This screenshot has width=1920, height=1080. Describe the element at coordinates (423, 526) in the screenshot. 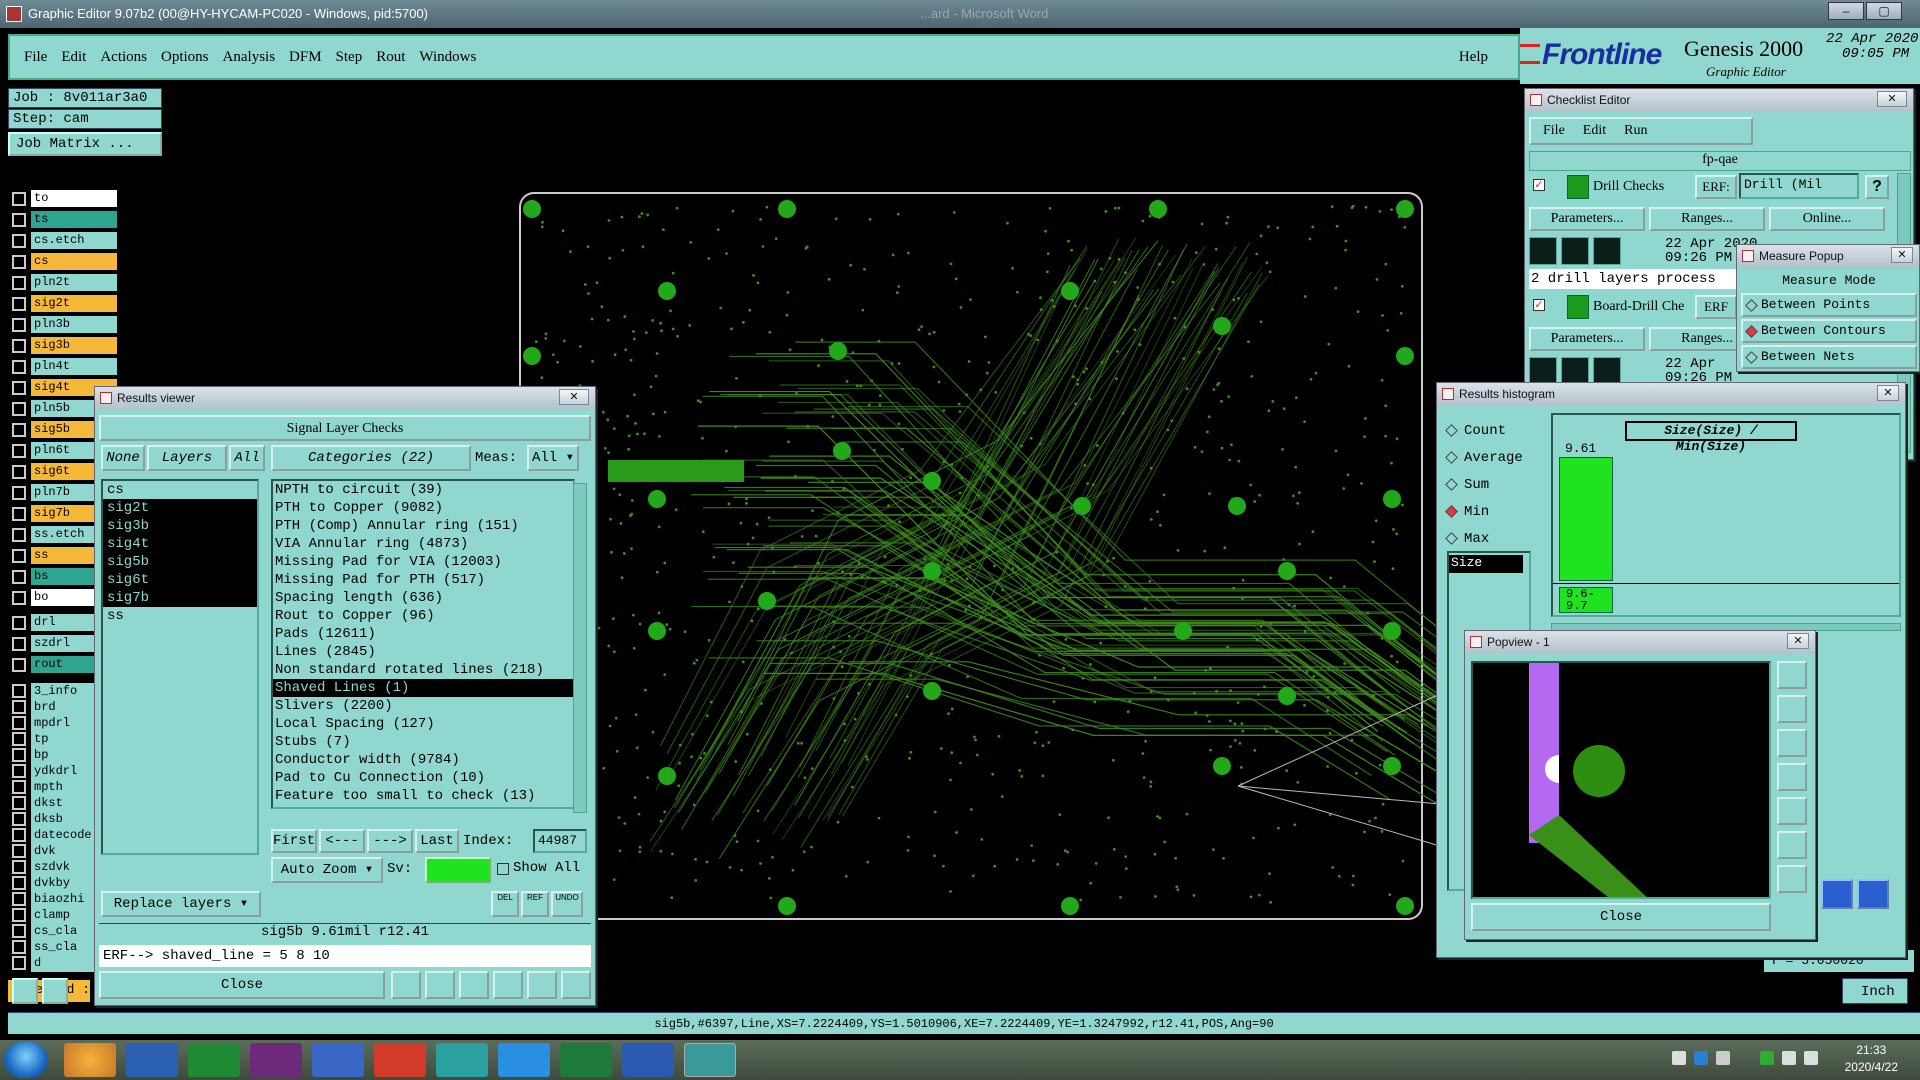

I see `category-item: PTH (Comp) Annular ring (151)` at that location.